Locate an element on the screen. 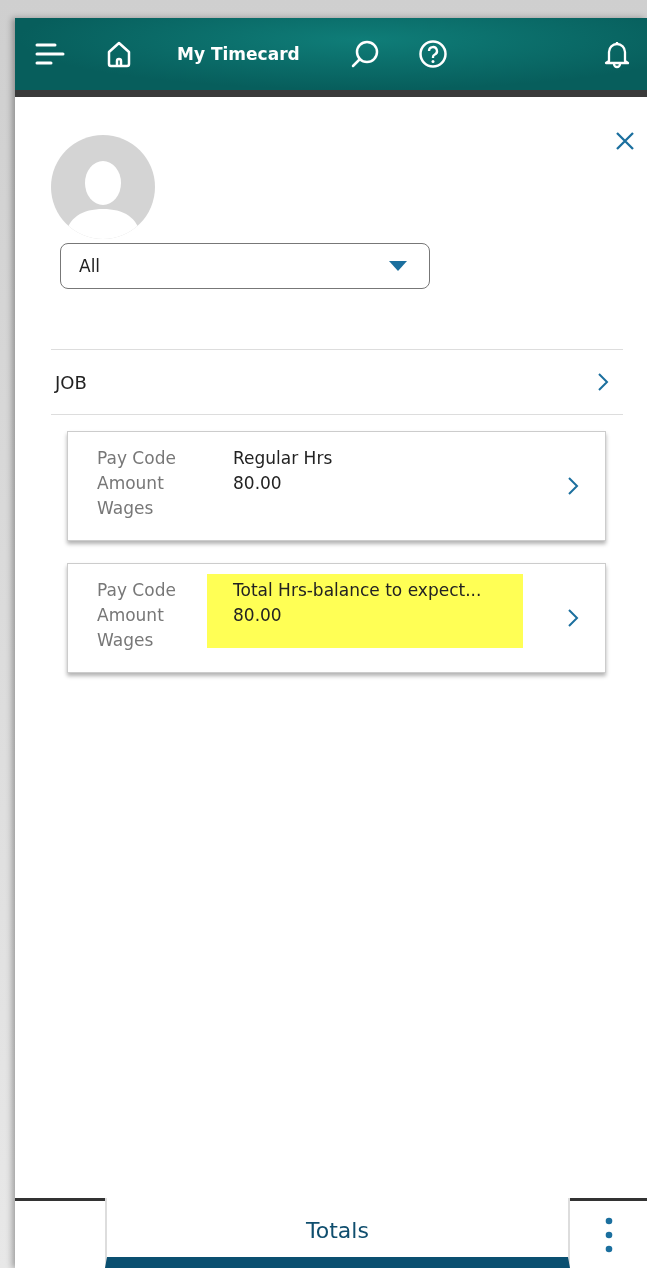 This screenshot has width=647, height=1268. job-row: JOB is located at coordinates (337, 382).